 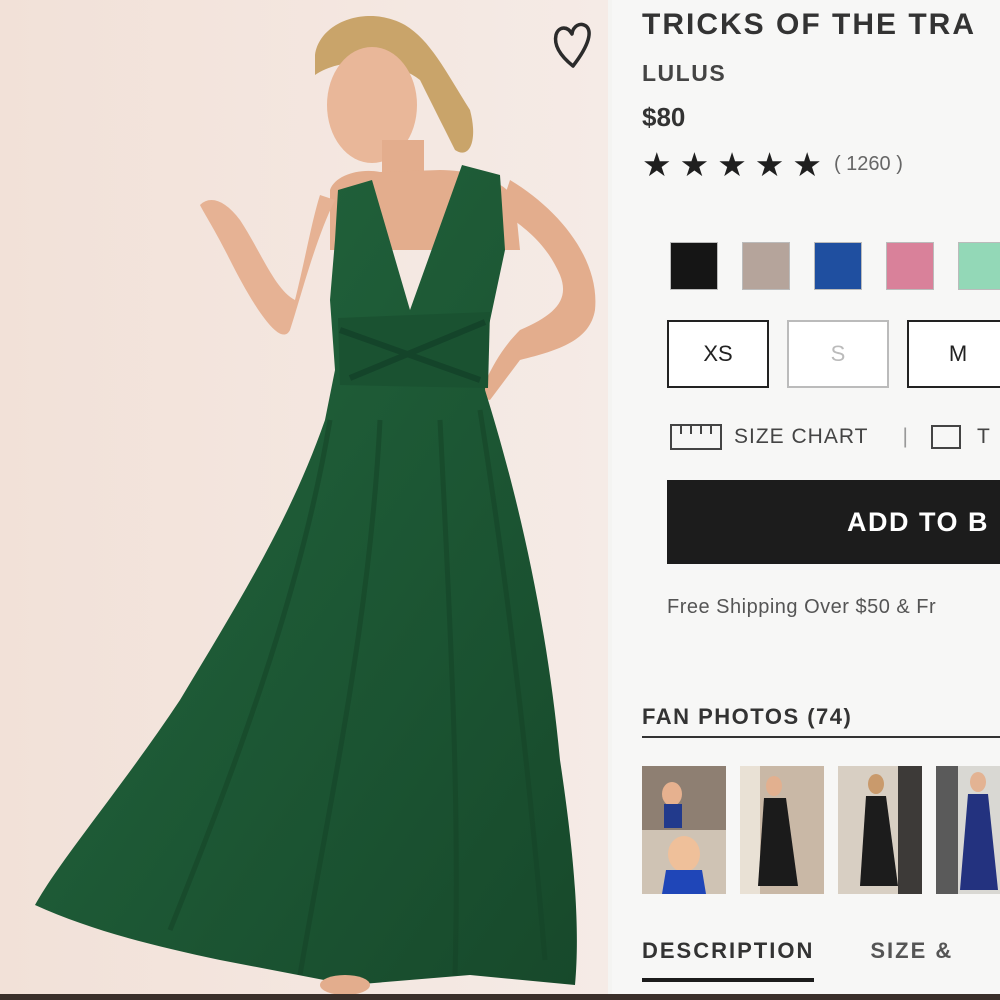 What do you see at coordinates (984, 437) in the screenshot?
I see `questions-link: T` at bounding box center [984, 437].